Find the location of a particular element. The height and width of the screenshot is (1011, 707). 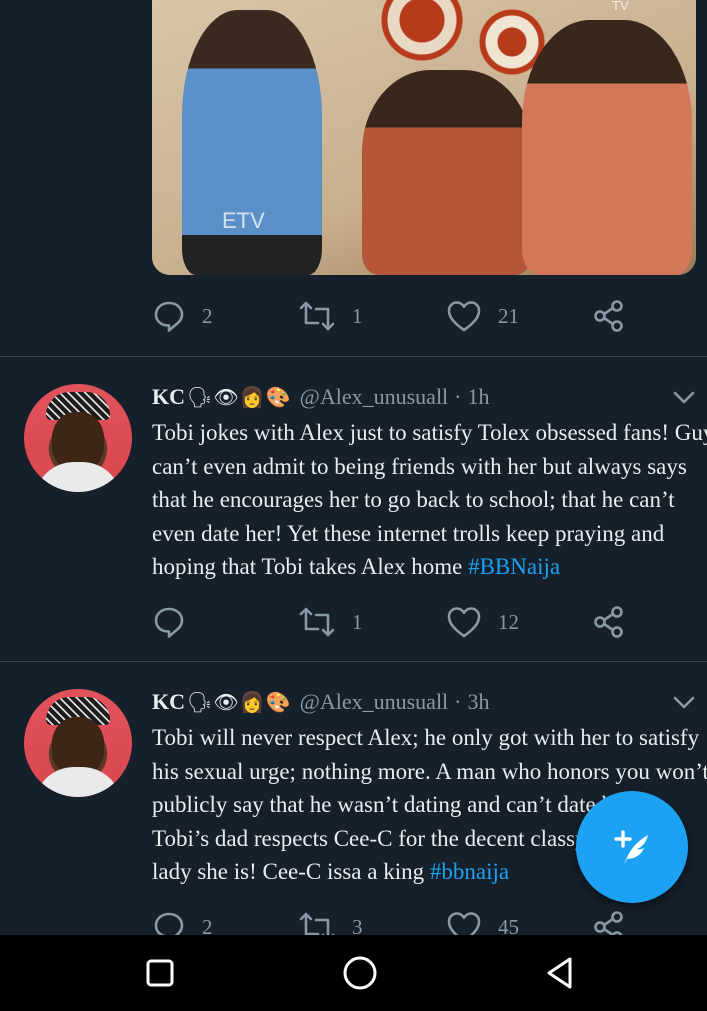

tweet-header: KC 🗣👁👩🎨 @Alex_unusuall · 3h is located at coordinates (321, 702).